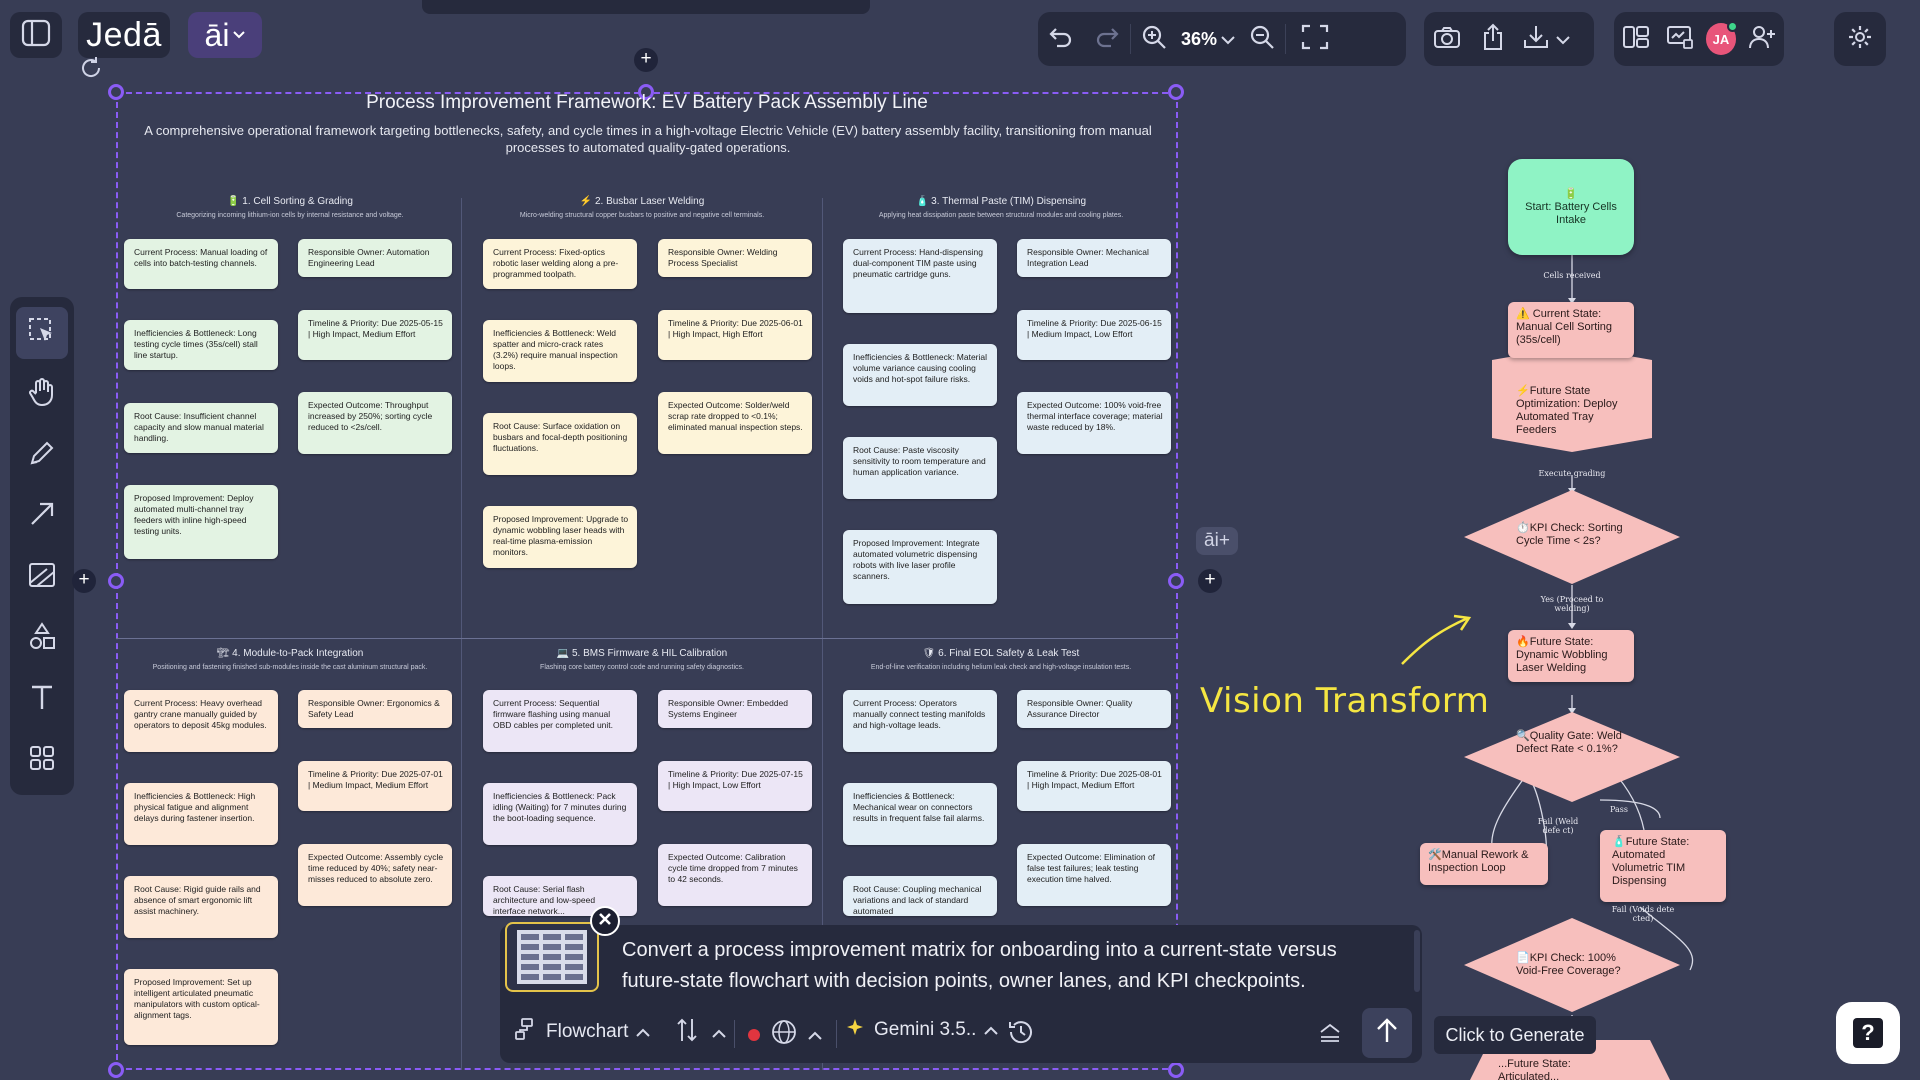 This screenshot has height=1080, width=1920. What do you see at coordinates (1722, 38) in the screenshot?
I see `avatar: JA` at bounding box center [1722, 38].